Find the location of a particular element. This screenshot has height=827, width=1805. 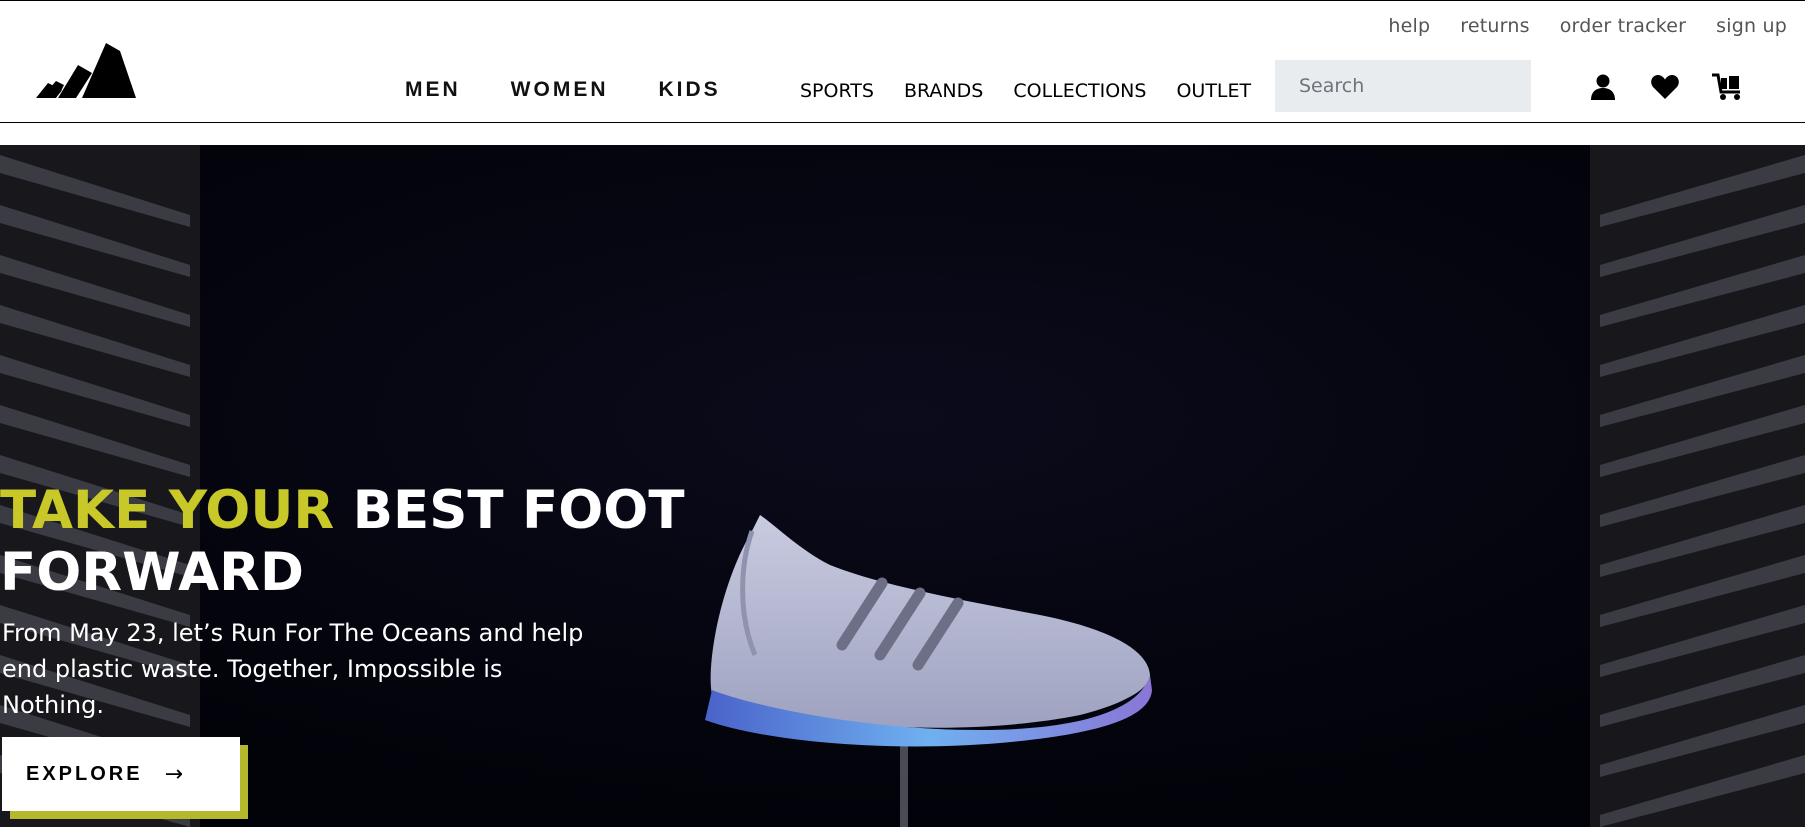

main-nav: MEN WOMEN KIDS is located at coordinates (563, 90).